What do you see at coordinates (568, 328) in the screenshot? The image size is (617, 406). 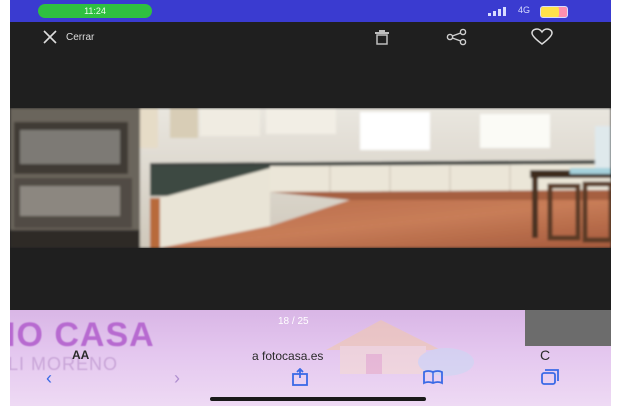 I see `photo-thumbnail-edge` at bounding box center [568, 328].